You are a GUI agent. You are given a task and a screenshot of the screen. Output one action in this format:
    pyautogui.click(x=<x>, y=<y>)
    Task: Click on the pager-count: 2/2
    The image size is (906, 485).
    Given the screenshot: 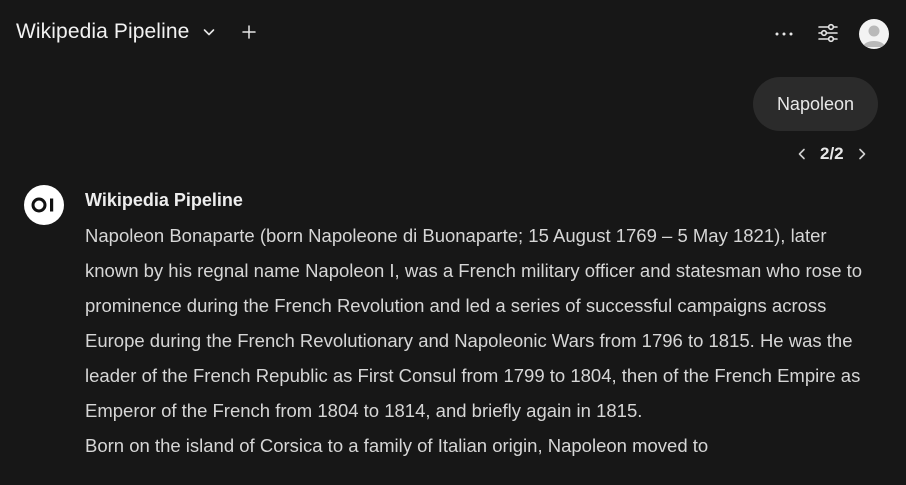 What is the action you would take?
    pyautogui.click(x=832, y=153)
    